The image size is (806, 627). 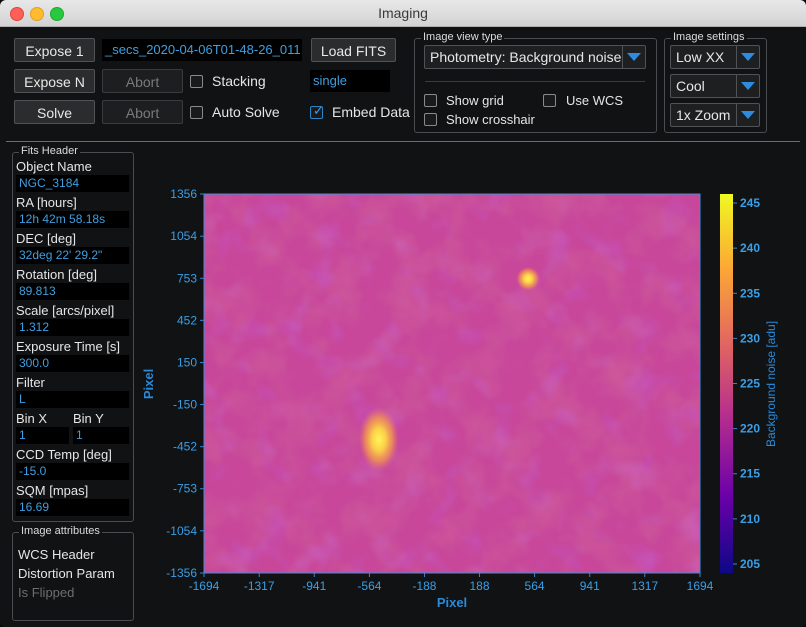 I want to click on x-axis-label: Pixel, so click(x=452, y=602).